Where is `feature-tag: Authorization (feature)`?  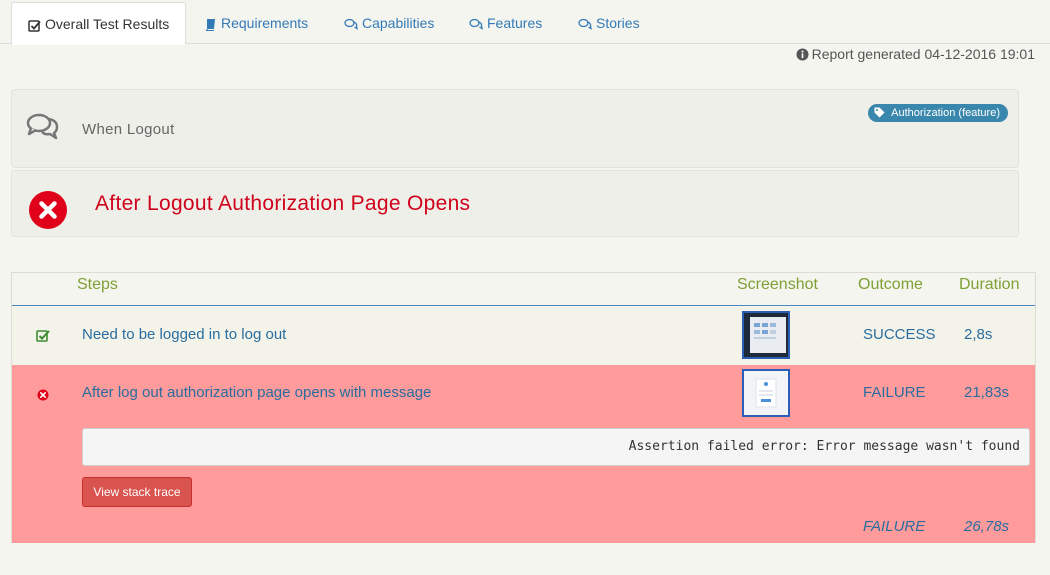
feature-tag: Authorization (feature) is located at coordinates (938, 113).